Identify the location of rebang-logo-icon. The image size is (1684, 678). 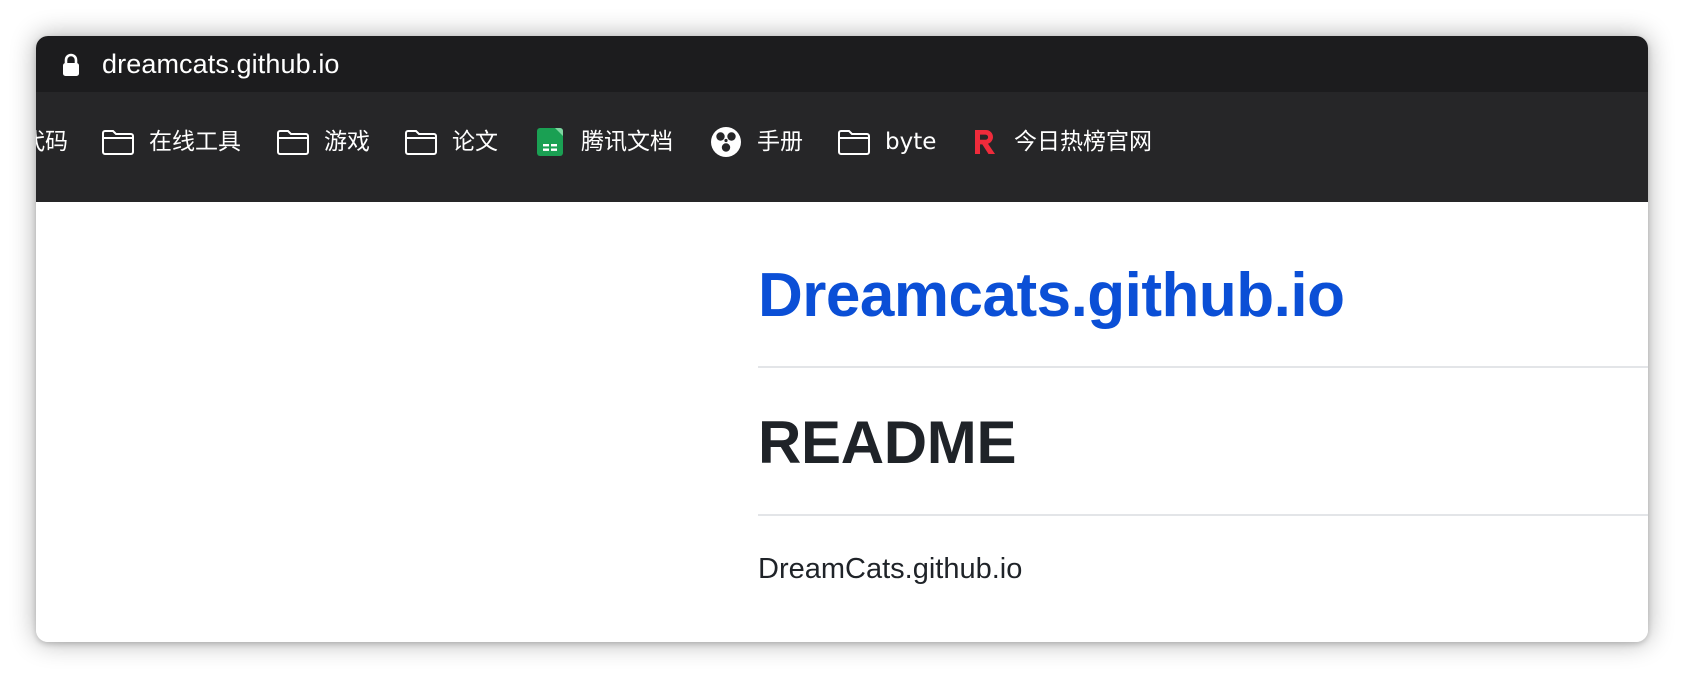
(985, 142).